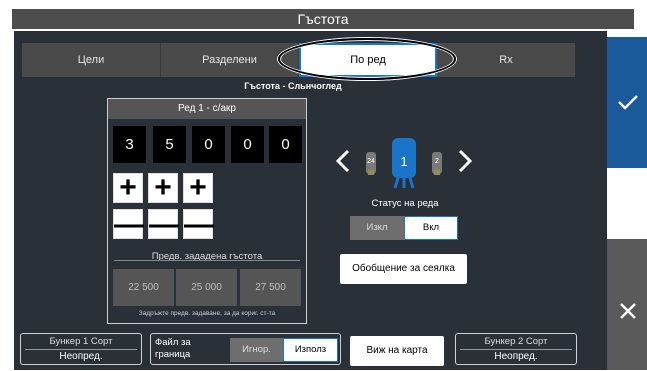  I want to click on planting-summary-button: Обобщение за сеялка, so click(403, 269).